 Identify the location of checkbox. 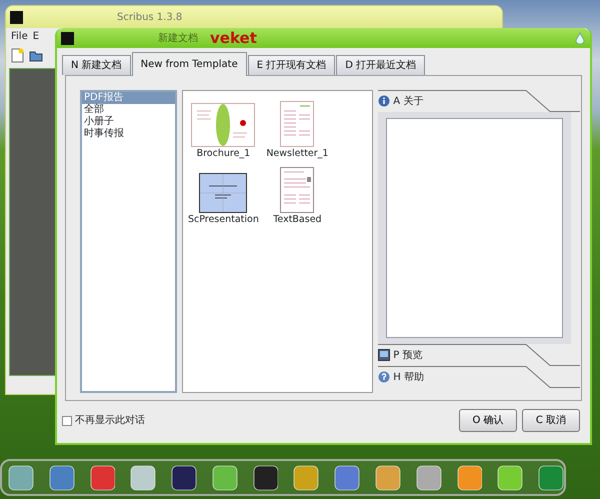
(67, 421).